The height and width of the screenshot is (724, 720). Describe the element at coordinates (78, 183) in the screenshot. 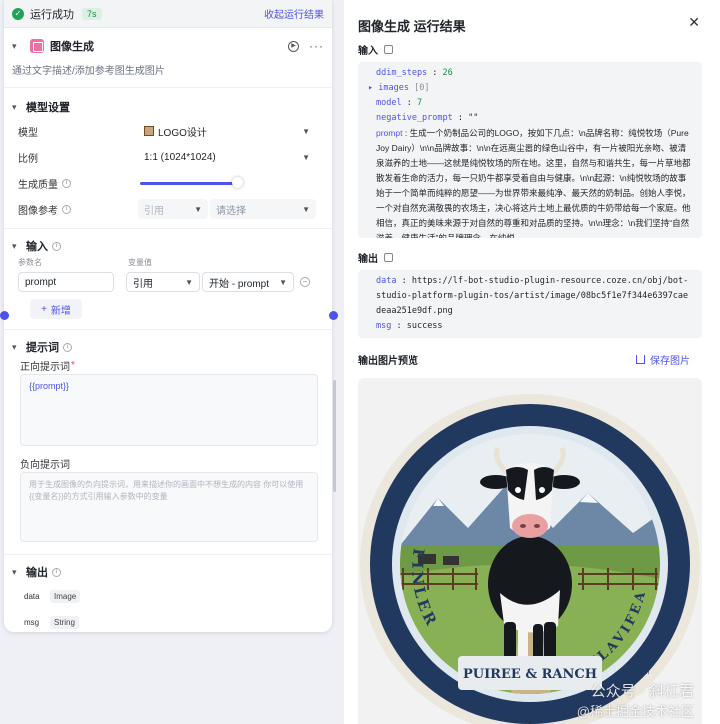

I see `quality-label: 生成质量 i` at that location.